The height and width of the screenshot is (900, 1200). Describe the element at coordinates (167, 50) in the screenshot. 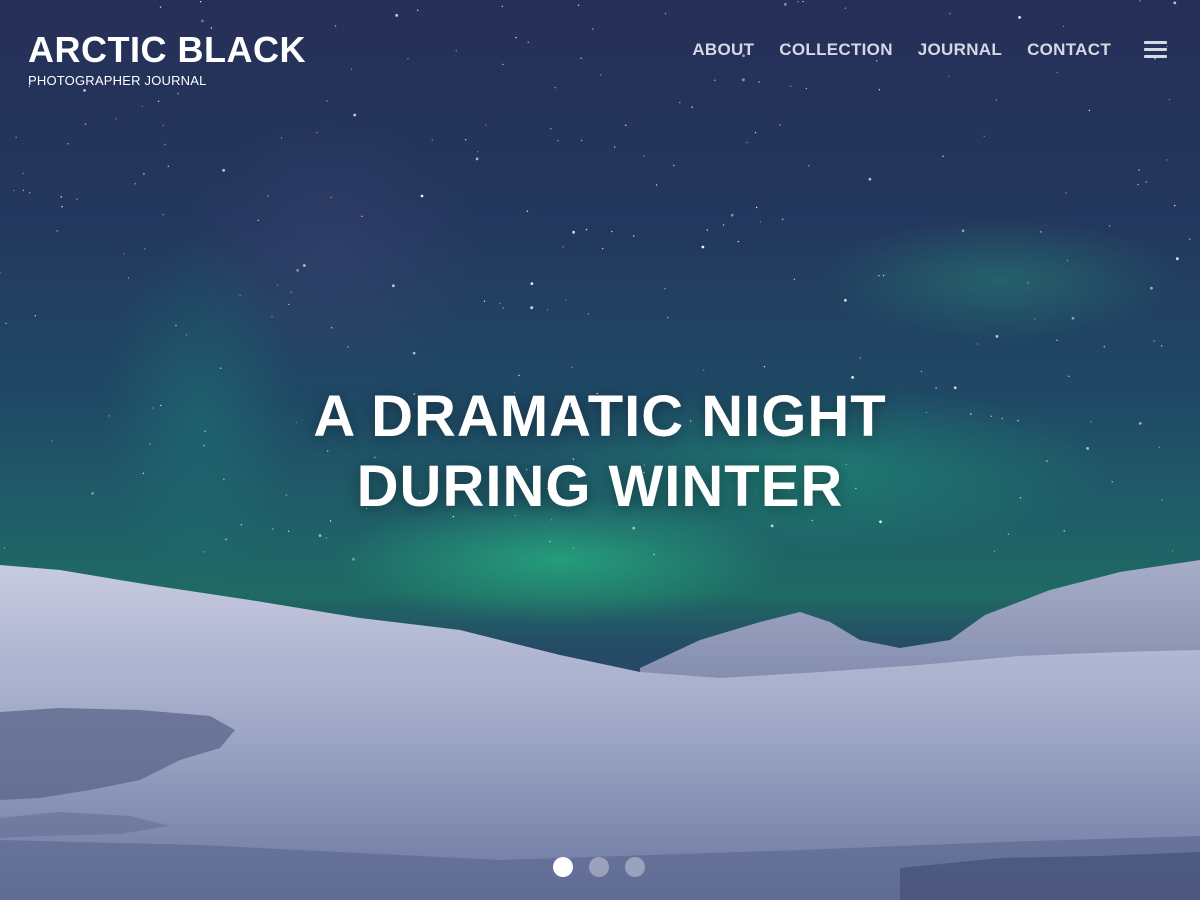

I see `site-title-link: ARCTIC BLACK` at that location.